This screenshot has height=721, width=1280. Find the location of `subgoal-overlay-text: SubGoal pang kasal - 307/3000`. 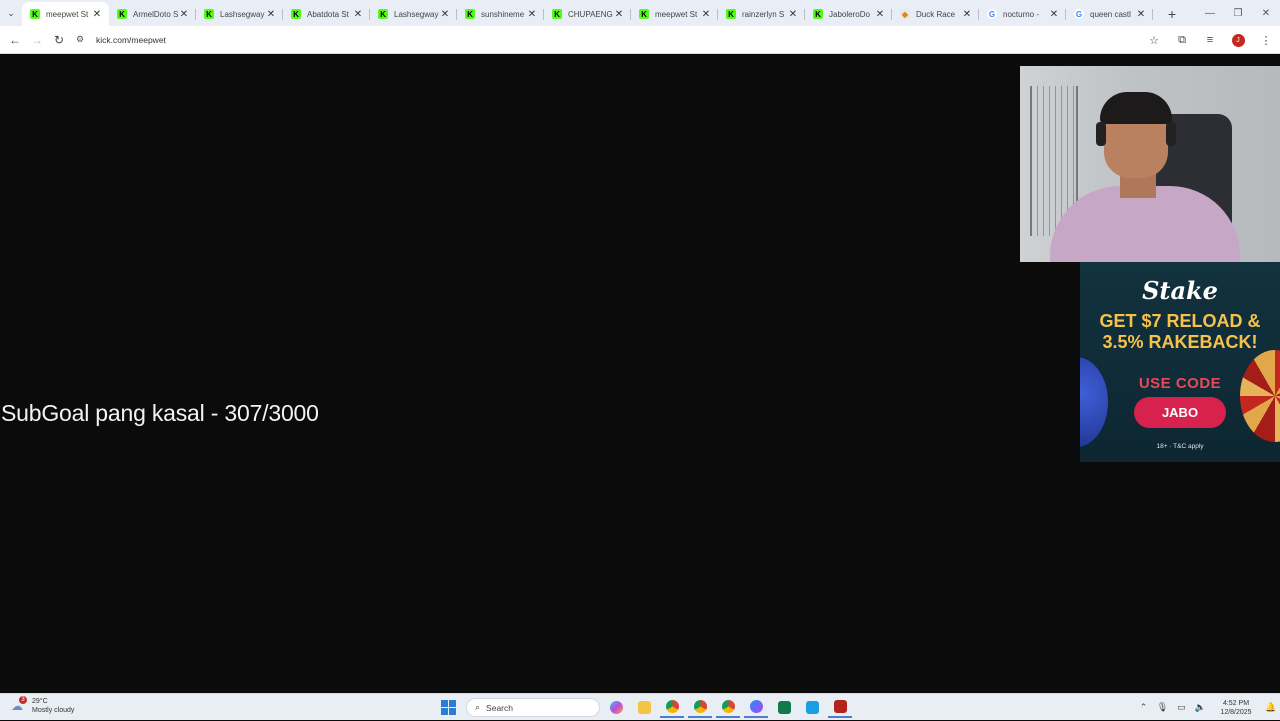

subgoal-overlay-text: SubGoal pang kasal - 307/3000 is located at coordinates (160, 413).